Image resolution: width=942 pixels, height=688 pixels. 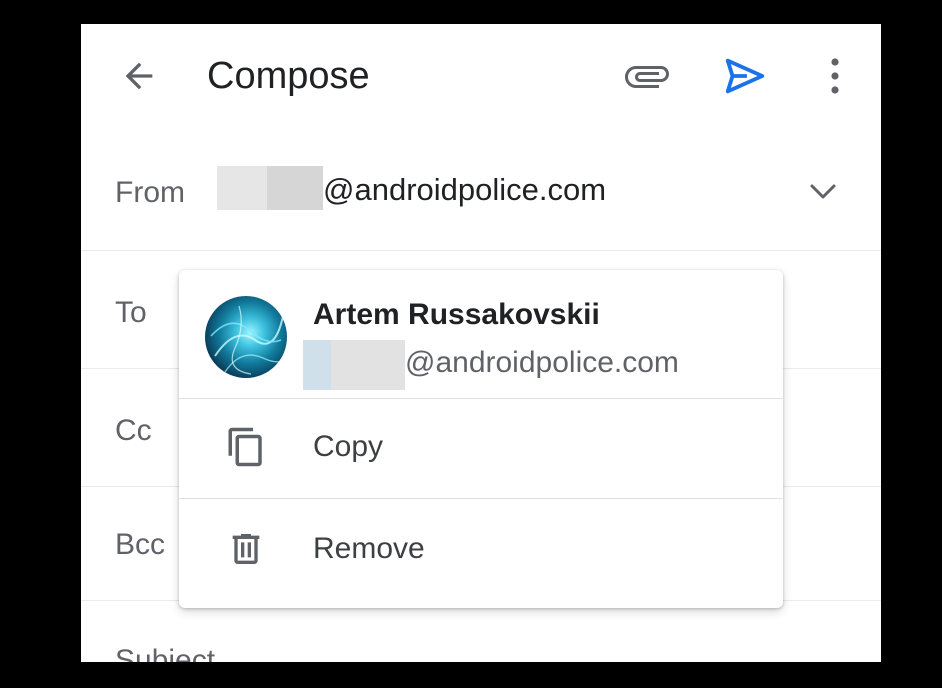 I want to click on copy-icon, so click(x=246, y=447).